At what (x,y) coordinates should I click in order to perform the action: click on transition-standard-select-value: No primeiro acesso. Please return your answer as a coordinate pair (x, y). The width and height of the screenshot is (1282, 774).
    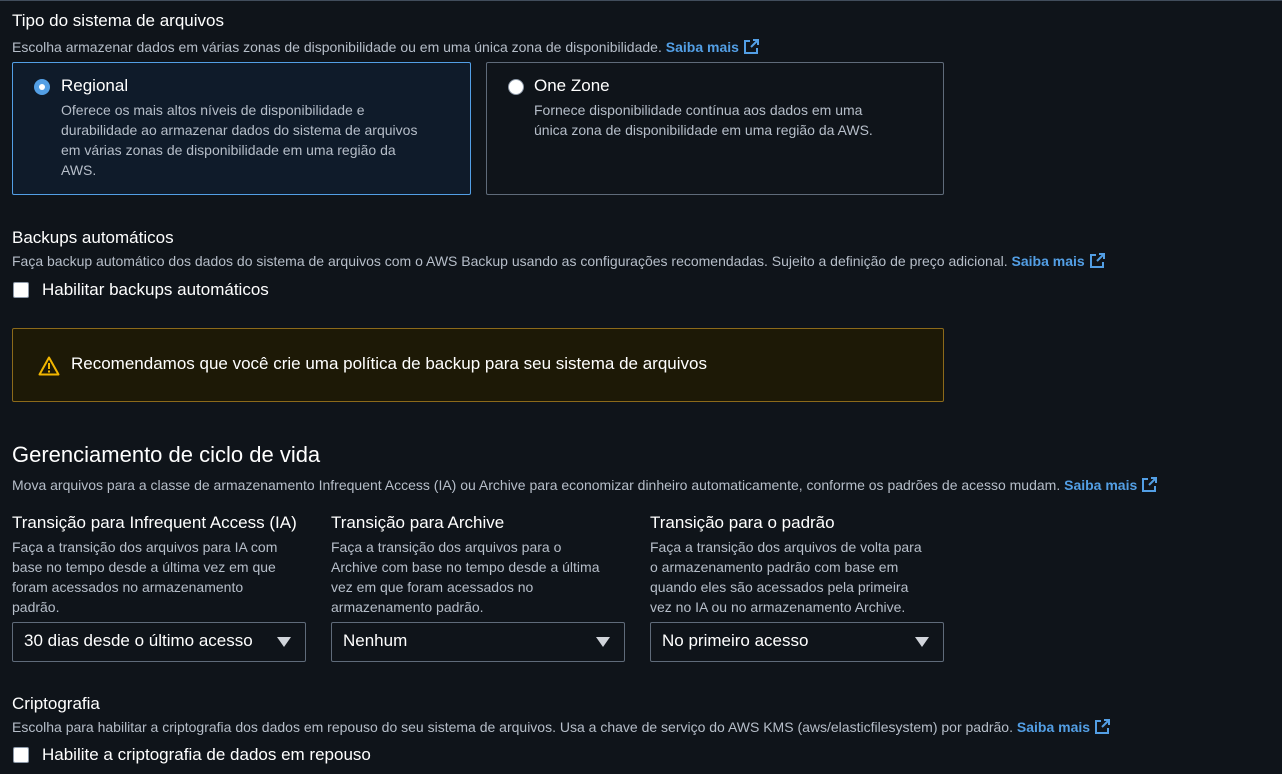
    Looking at the image, I should click on (735, 640).